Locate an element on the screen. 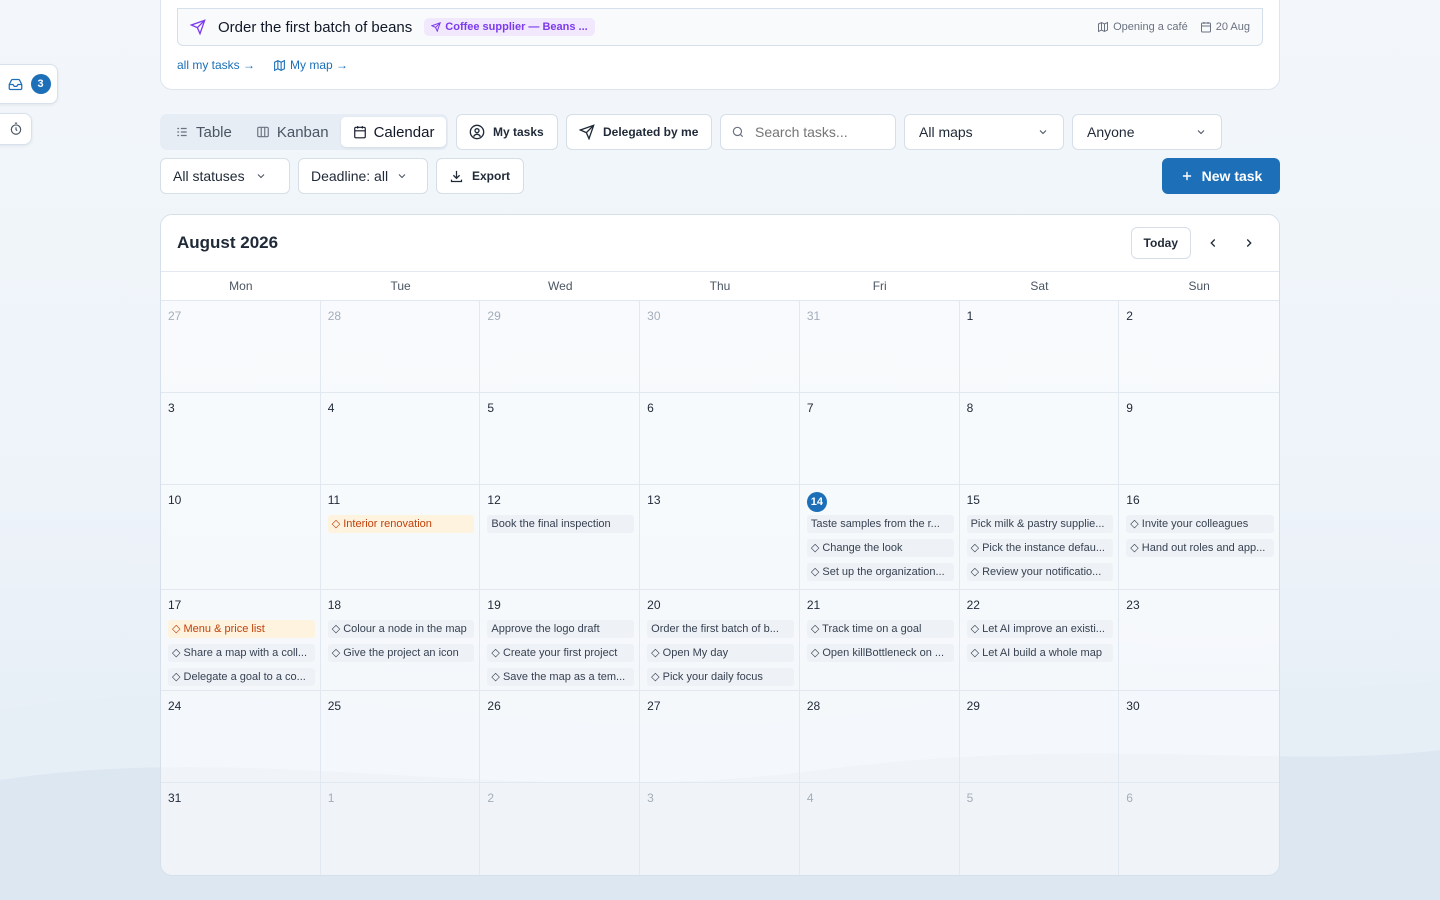 The image size is (1440, 900). day-cell: 13 is located at coordinates (720, 537).